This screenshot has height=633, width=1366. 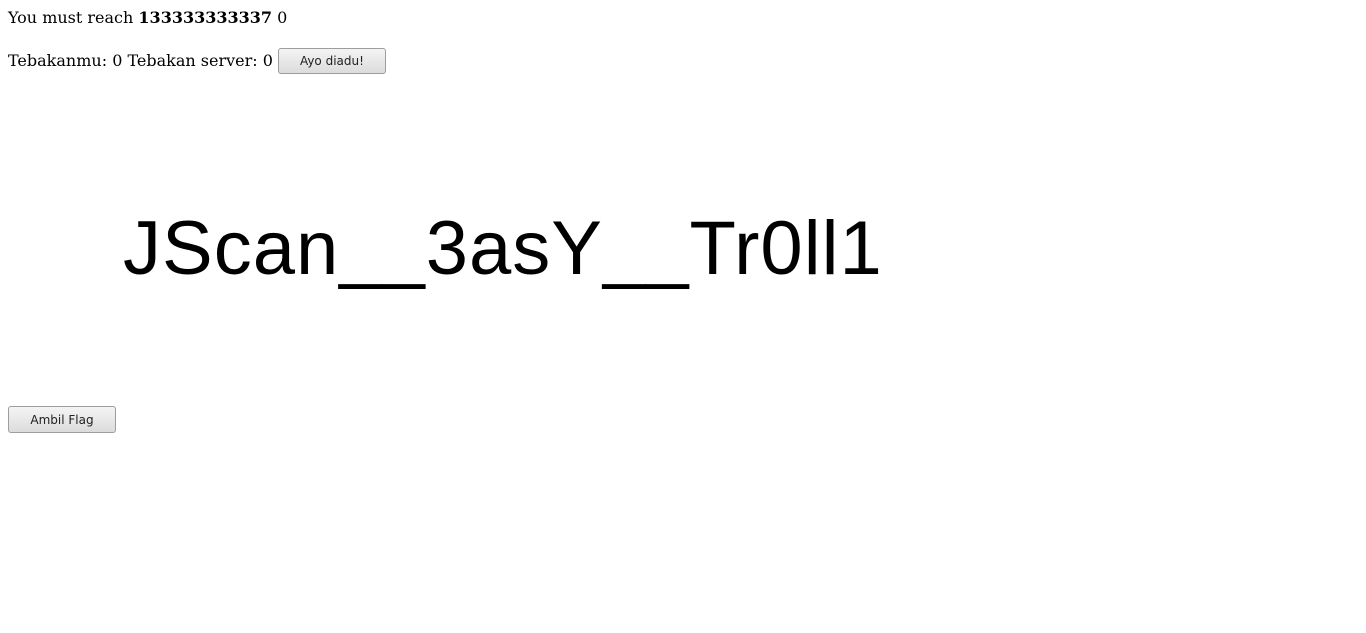 What do you see at coordinates (192, 60) in the screenshot?
I see `server-guess-label: Tebakan server:` at bounding box center [192, 60].